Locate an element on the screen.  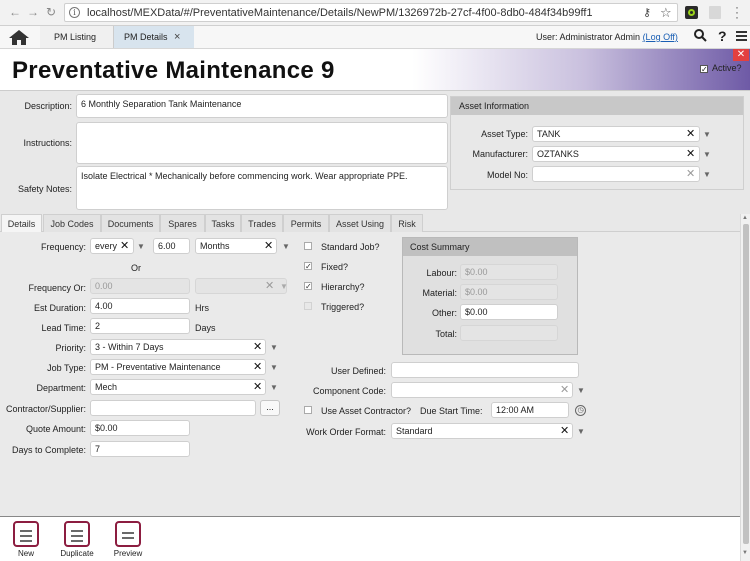
new-button: New is located at coordinates (26, 539).